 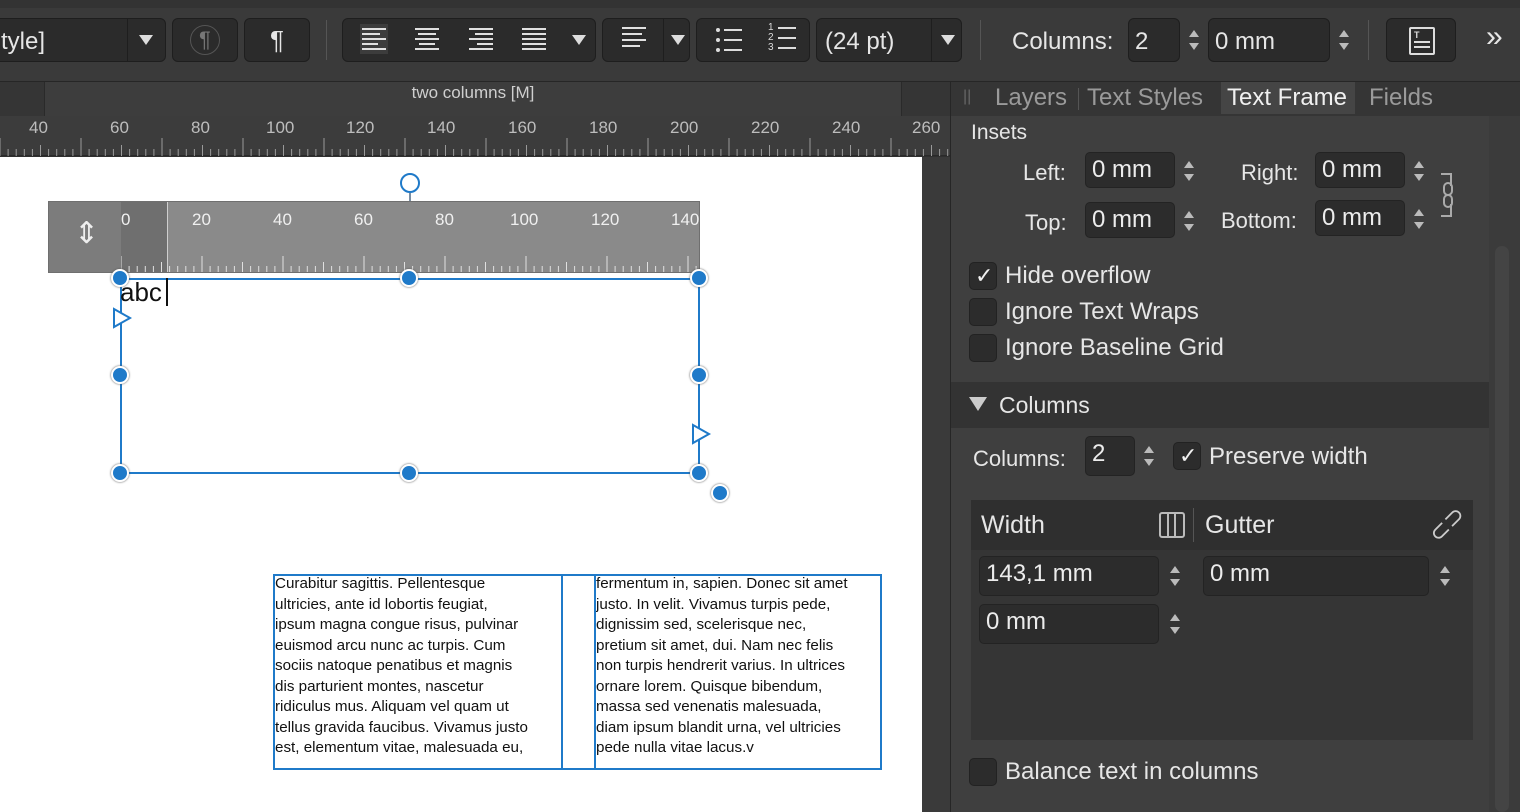 I want to click on toolbar-overflow-icon: », so click(x=1494, y=37).